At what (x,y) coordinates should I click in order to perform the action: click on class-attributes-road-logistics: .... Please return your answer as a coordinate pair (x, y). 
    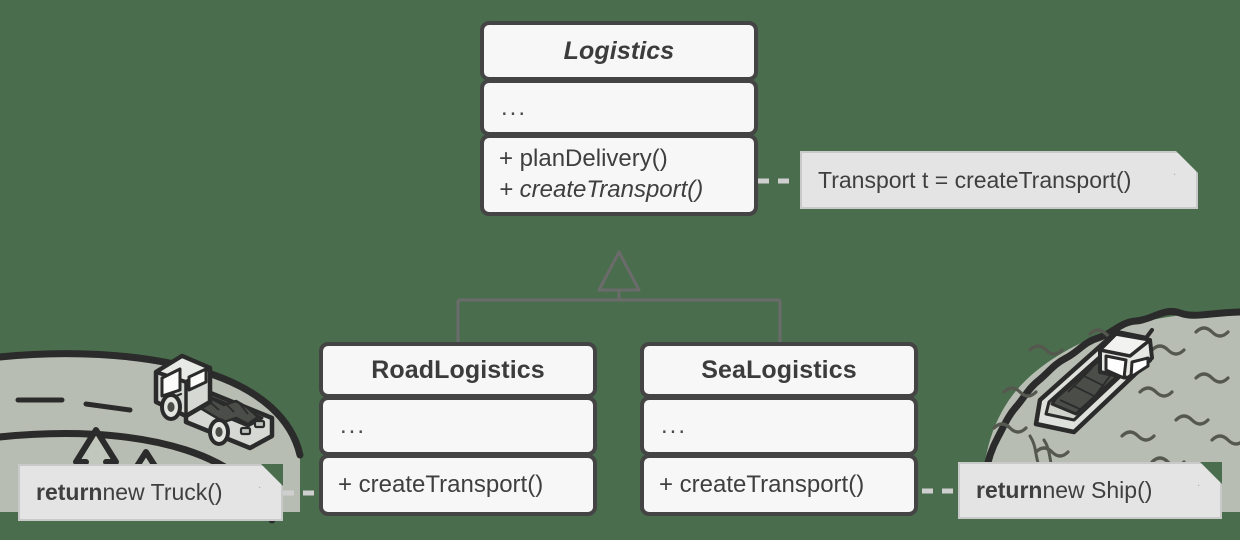
    Looking at the image, I should click on (458, 426).